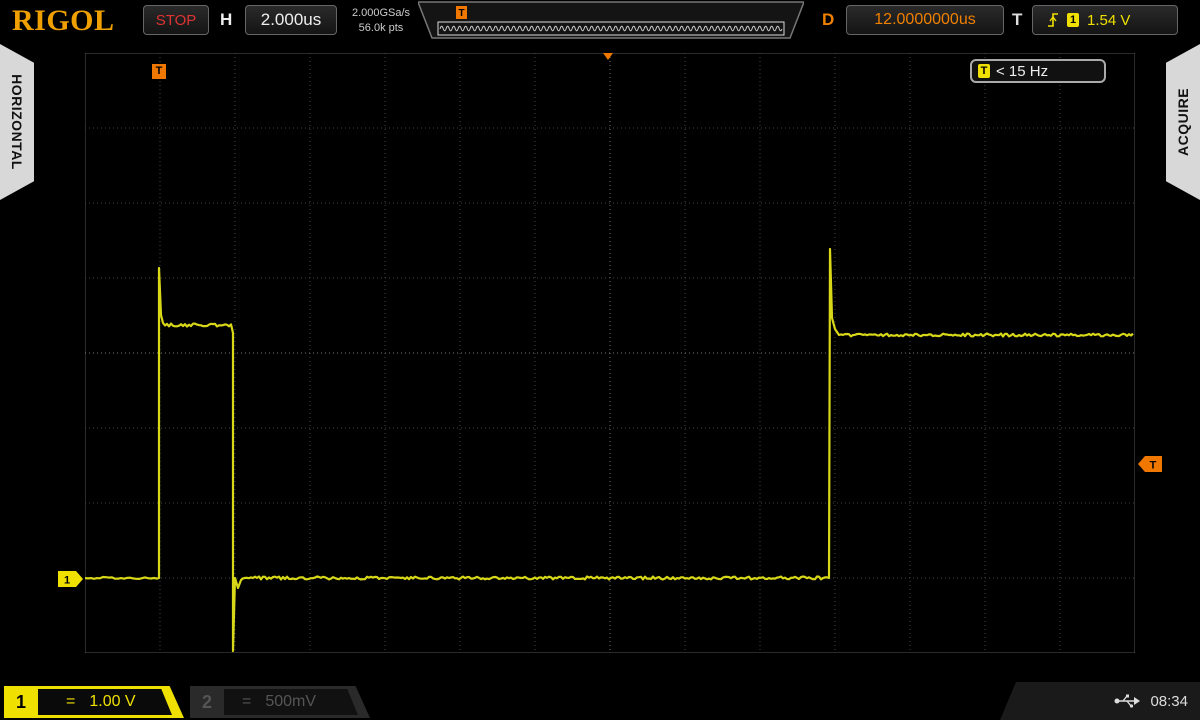 The height and width of the screenshot is (720, 1200). Describe the element at coordinates (1169, 701) in the screenshot. I see `clock-time: 08:34` at that location.